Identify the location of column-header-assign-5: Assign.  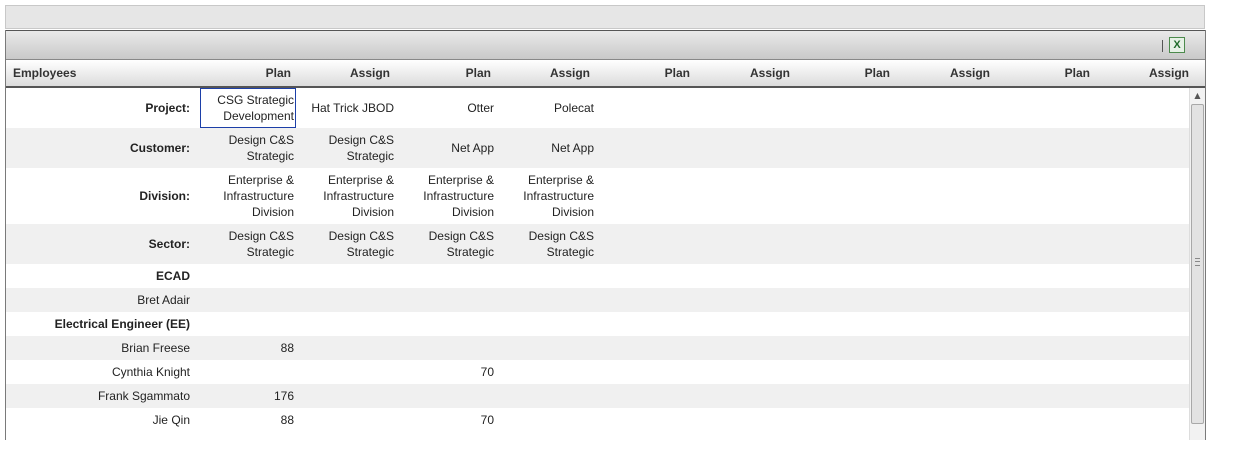
(1169, 73).